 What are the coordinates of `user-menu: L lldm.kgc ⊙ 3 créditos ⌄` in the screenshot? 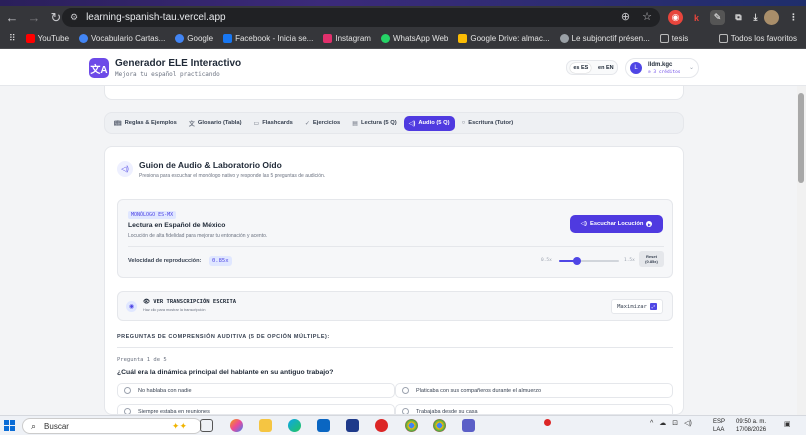 It's located at (662, 68).